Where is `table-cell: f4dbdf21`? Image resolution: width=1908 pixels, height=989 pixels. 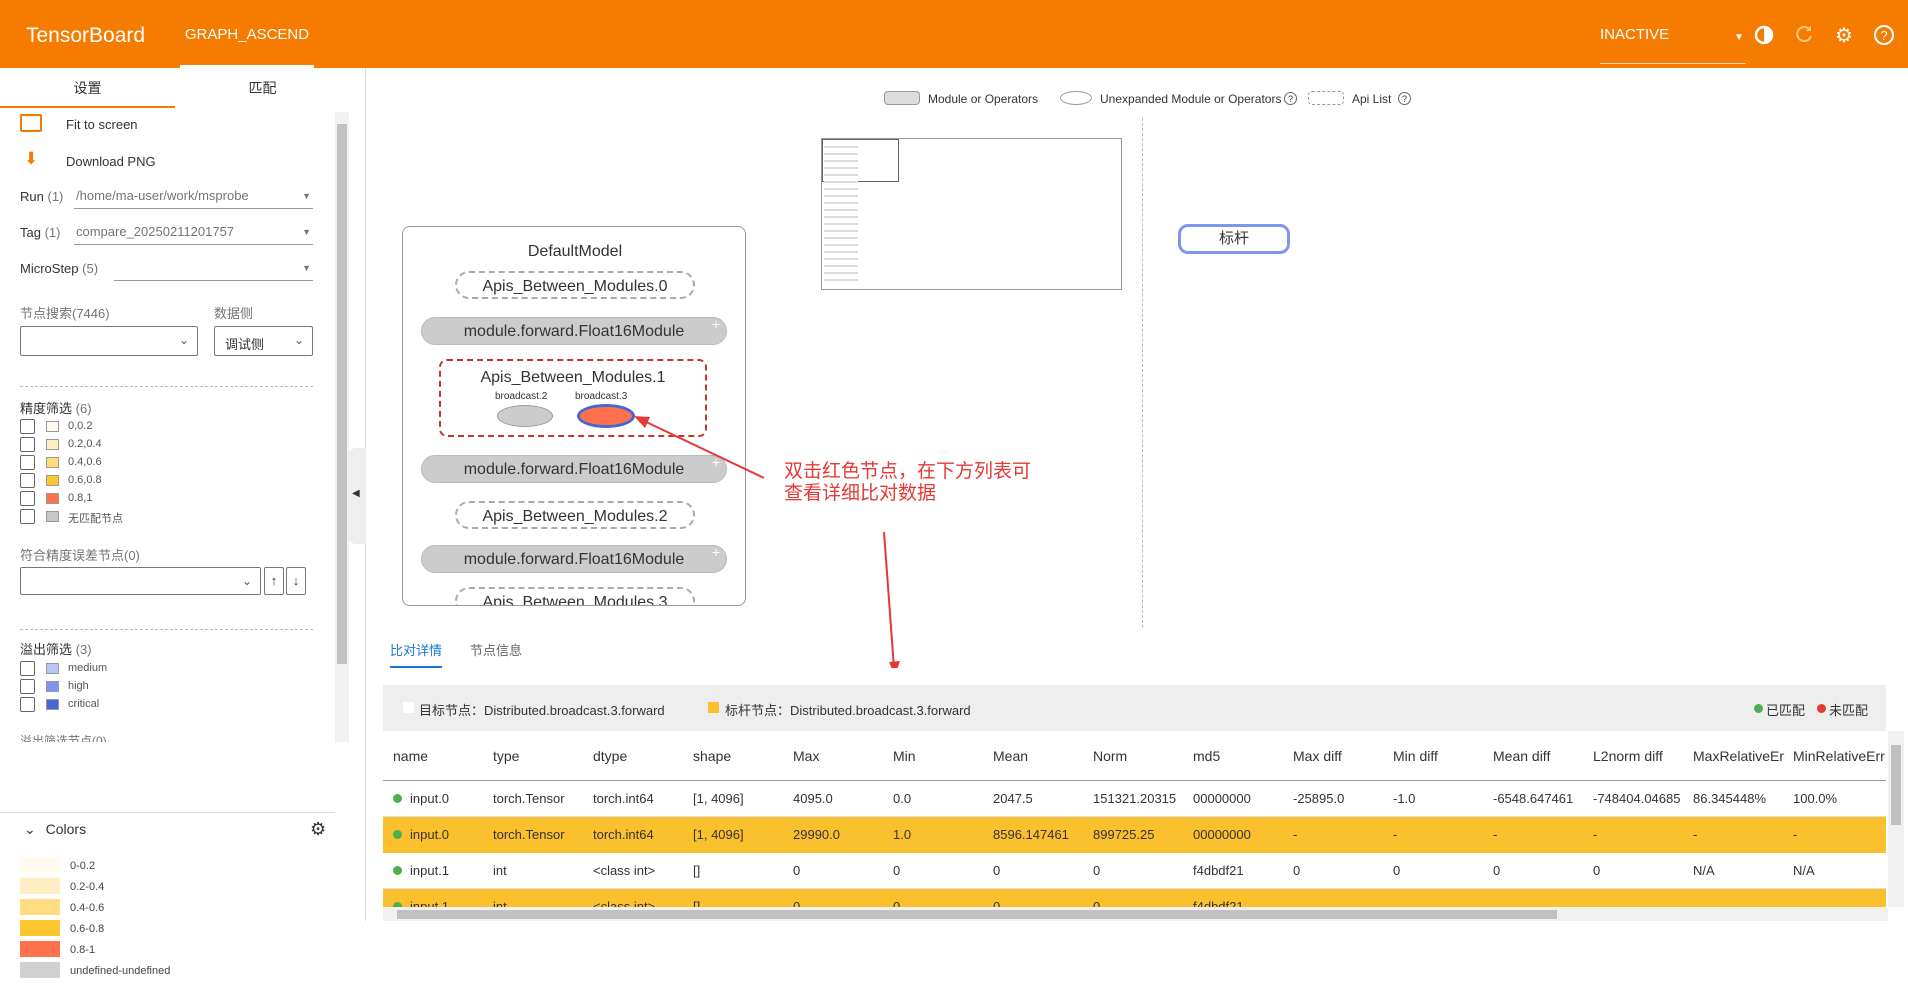
table-cell: f4dbdf21 is located at coordinates (1218, 870).